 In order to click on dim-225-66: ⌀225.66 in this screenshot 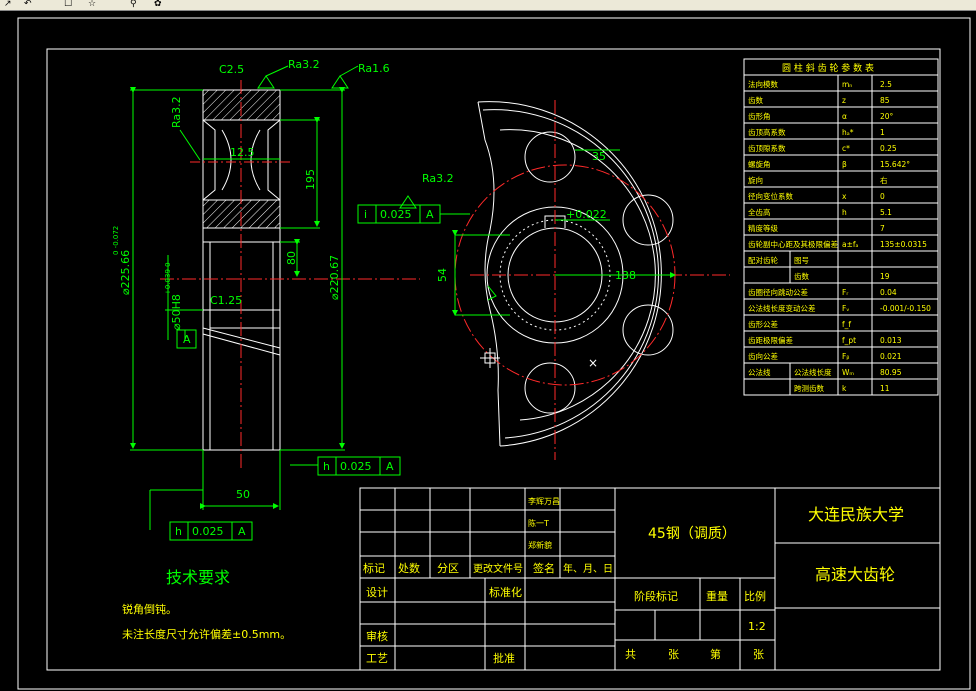, I will do `click(125, 272)`.